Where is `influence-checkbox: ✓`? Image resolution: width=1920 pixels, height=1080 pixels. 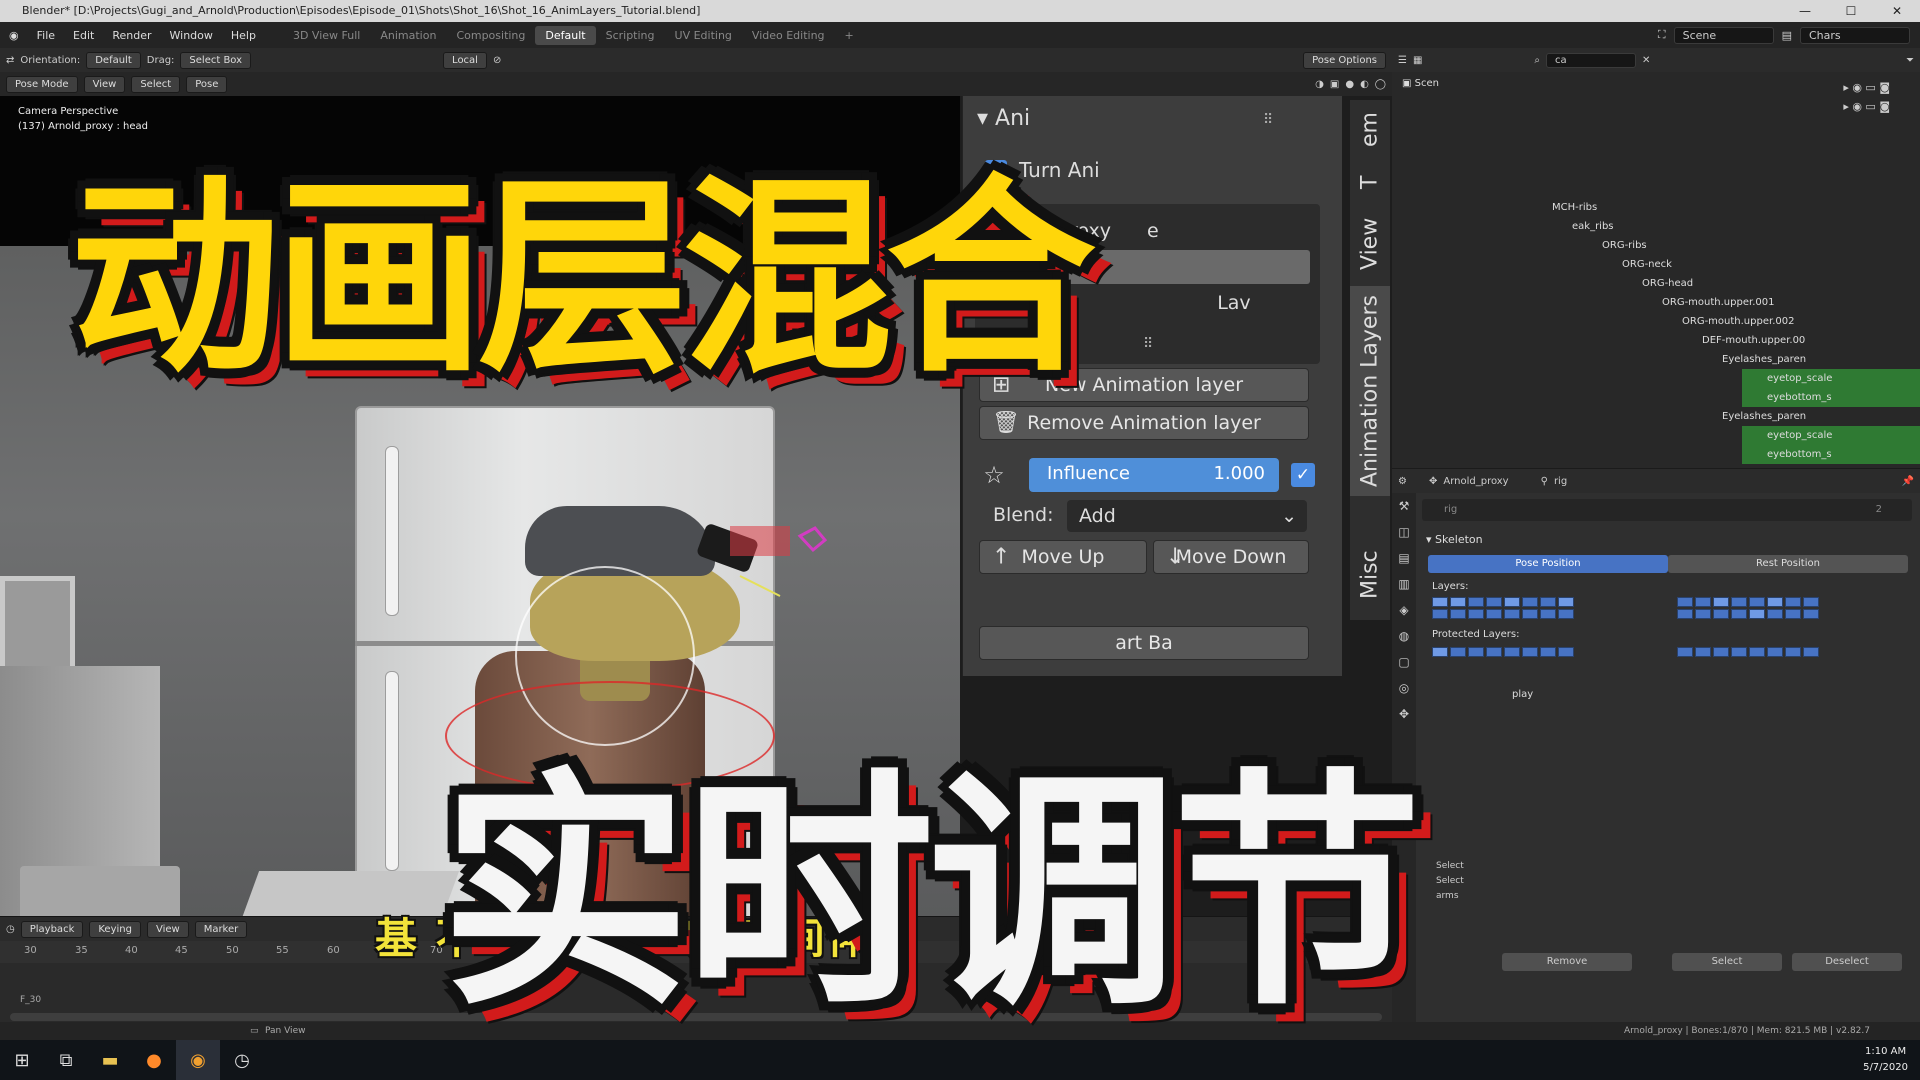 influence-checkbox: ✓ is located at coordinates (1303, 475).